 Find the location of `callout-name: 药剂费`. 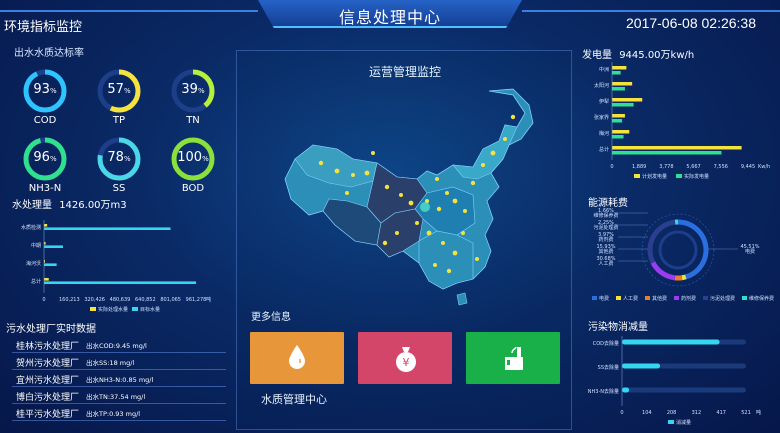

callout-name: 药剂费 is located at coordinates (605, 239).